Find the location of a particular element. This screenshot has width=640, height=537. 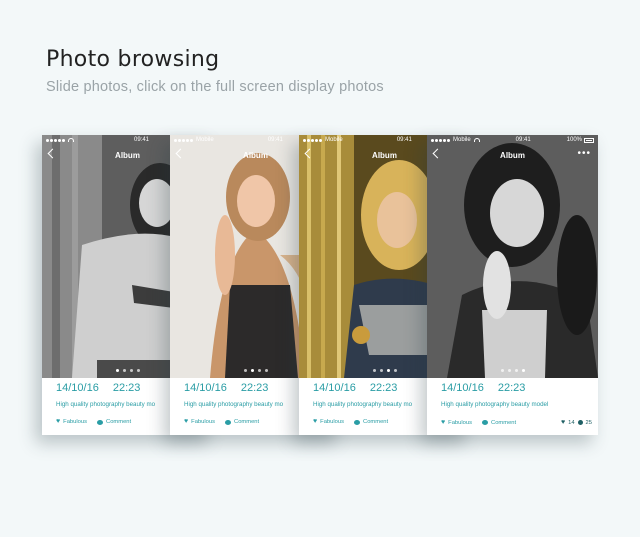

comment-count: 25 is located at coordinates (588, 422).